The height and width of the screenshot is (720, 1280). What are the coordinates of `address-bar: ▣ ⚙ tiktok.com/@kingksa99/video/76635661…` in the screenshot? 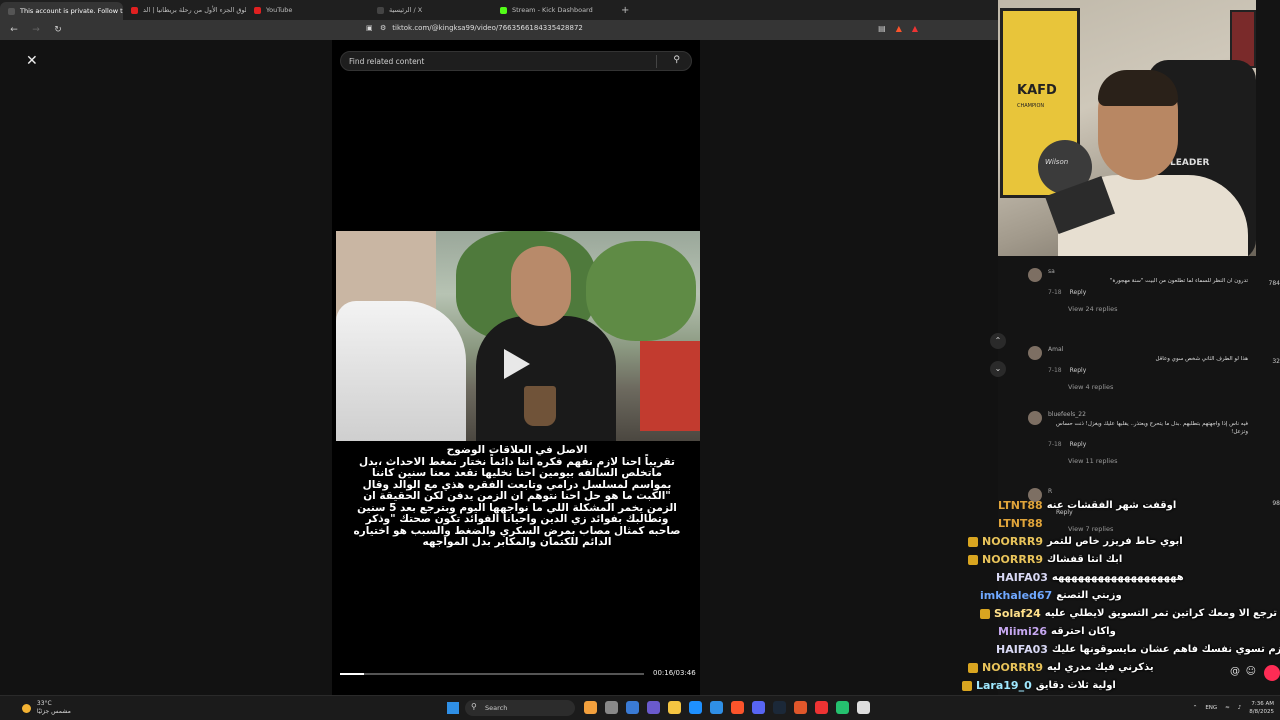 It's located at (474, 28).